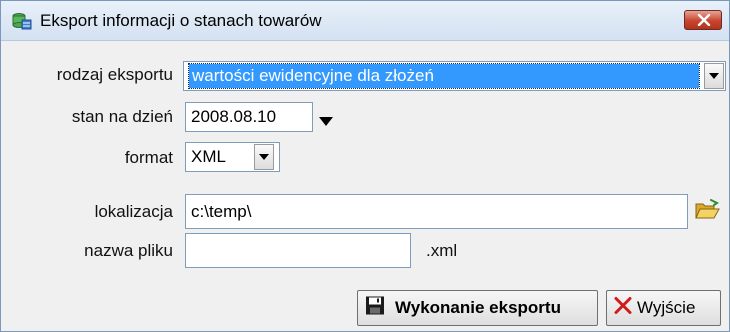 This screenshot has height=332, width=730. I want to click on date-picker-button, so click(326, 122).